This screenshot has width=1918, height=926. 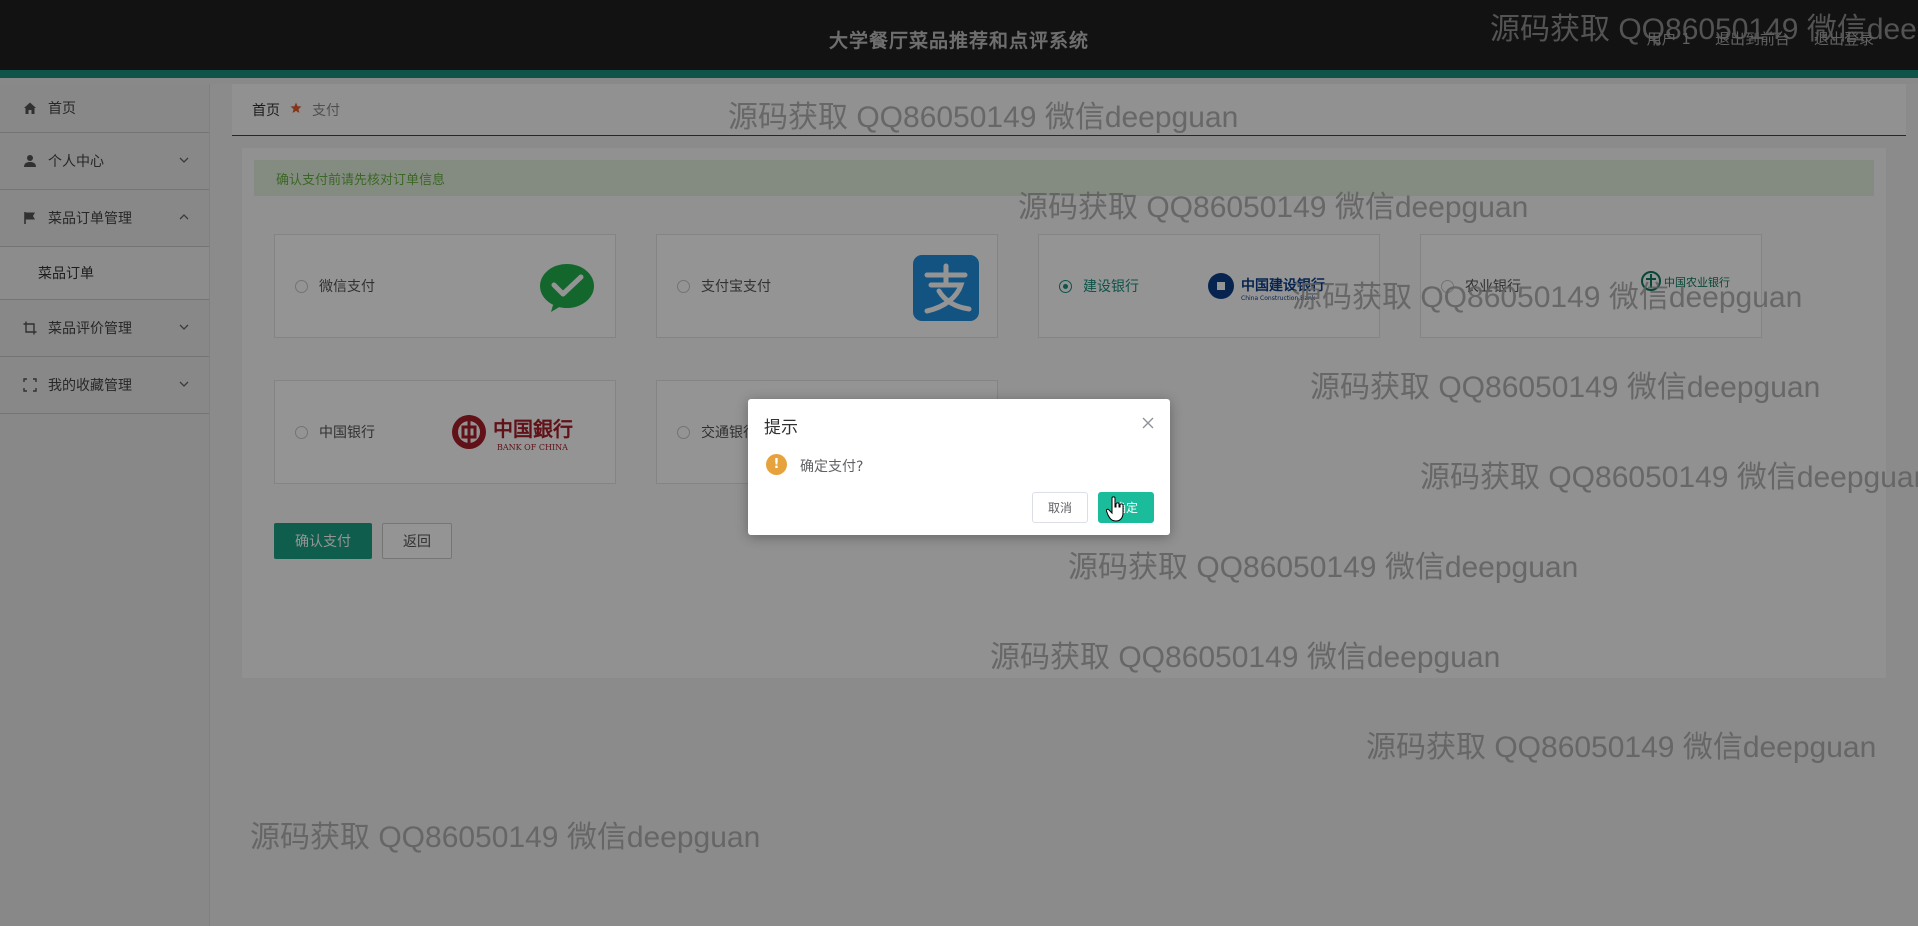 What do you see at coordinates (776, 464) in the screenshot?
I see `warning-icon: !` at bounding box center [776, 464].